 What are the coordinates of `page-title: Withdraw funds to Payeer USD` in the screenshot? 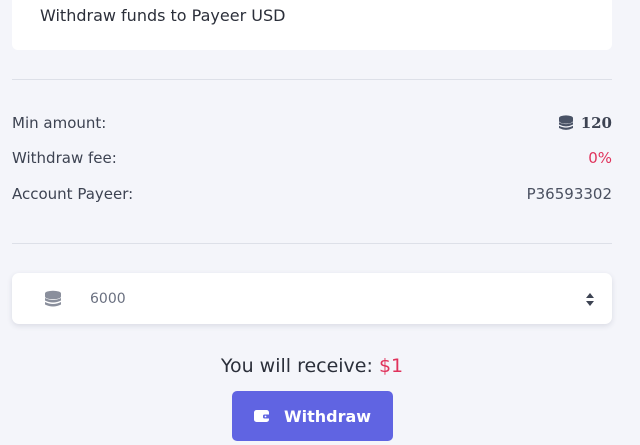 It's located at (163, 15).